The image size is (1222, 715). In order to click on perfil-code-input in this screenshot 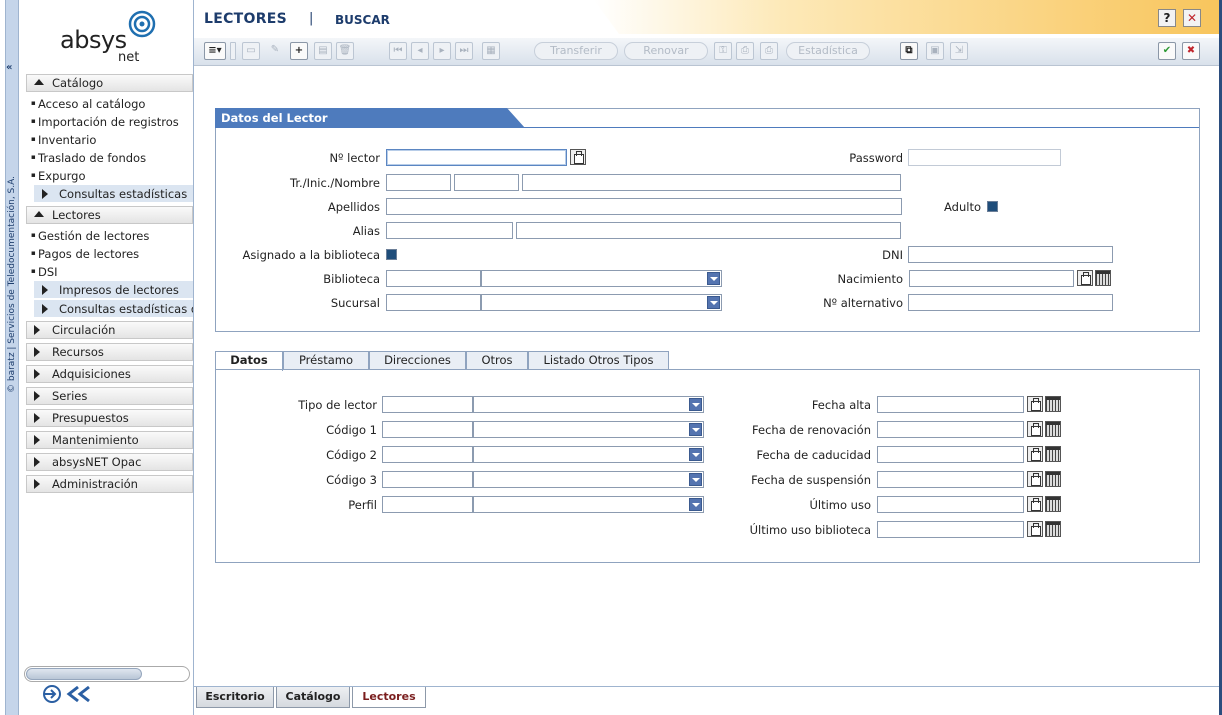, I will do `click(427, 504)`.